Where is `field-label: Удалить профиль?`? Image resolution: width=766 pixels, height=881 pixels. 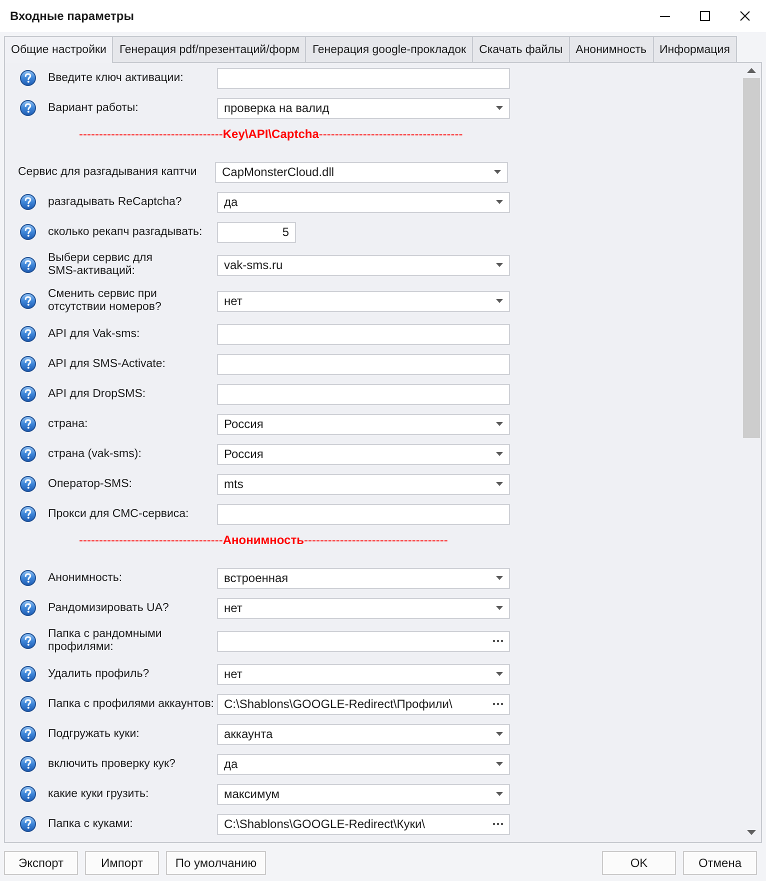 field-label: Удалить профиль? is located at coordinates (99, 674).